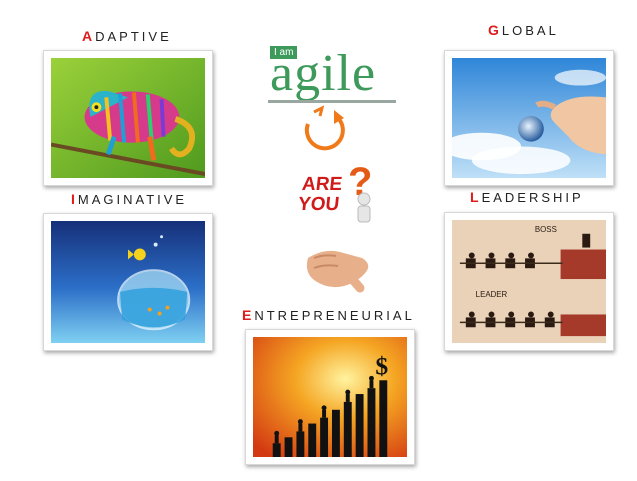 The image size is (637, 481). I want to click on logo-underline, so click(332, 101).